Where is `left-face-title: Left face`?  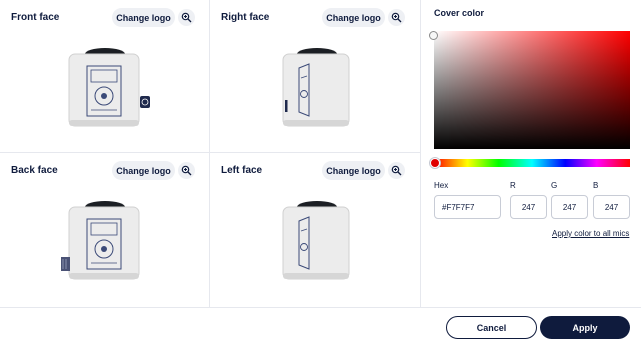 left-face-title: Left face is located at coordinates (242, 170).